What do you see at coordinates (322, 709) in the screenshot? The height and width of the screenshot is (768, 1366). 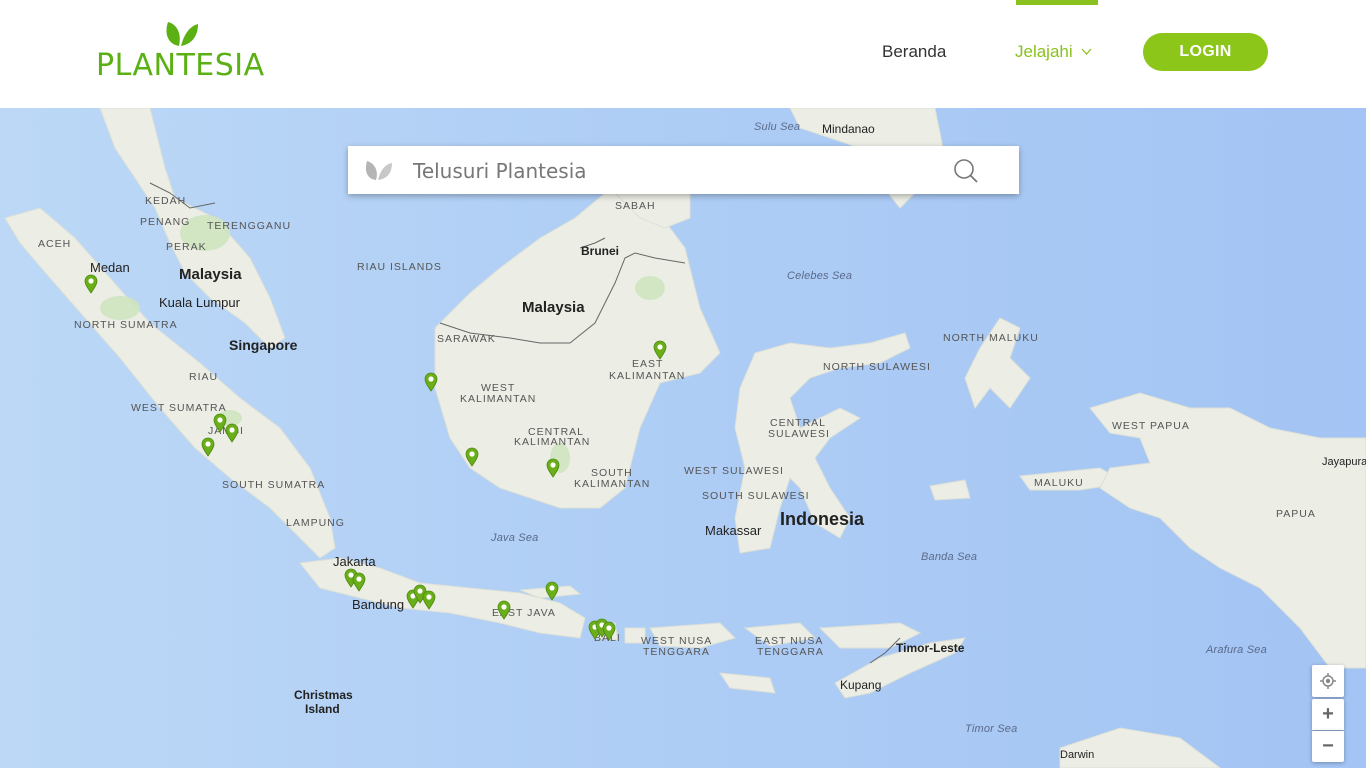 I see `label-christmas-2: Island` at bounding box center [322, 709].